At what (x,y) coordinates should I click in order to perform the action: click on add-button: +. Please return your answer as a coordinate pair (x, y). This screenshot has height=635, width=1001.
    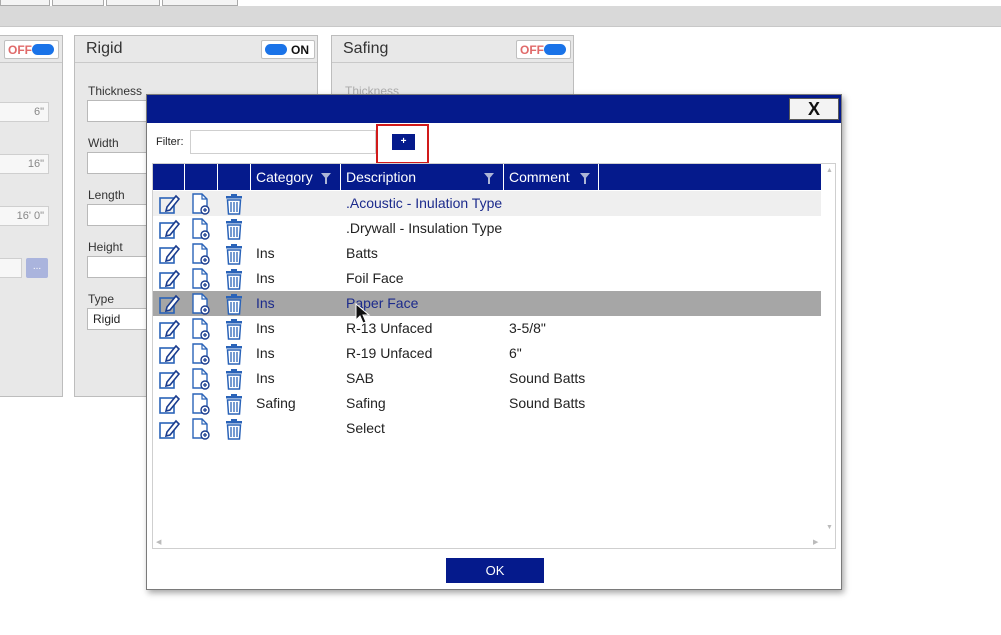
    Looking at the image, I should click on (403, 142).